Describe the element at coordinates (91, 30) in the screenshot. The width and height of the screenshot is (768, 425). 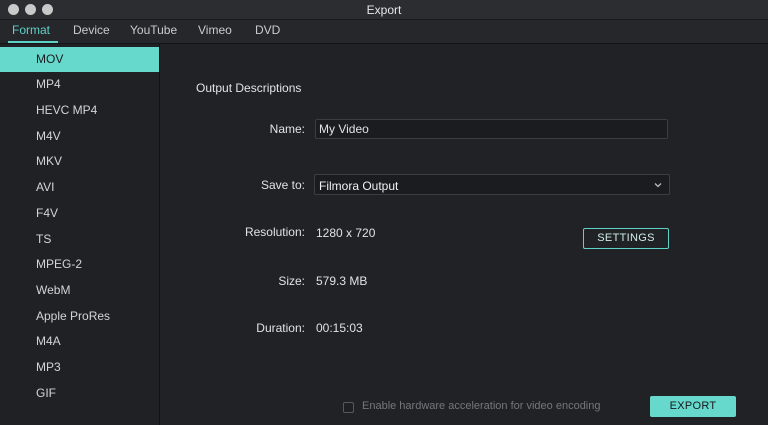
I see `tab-device: Device` at that location.